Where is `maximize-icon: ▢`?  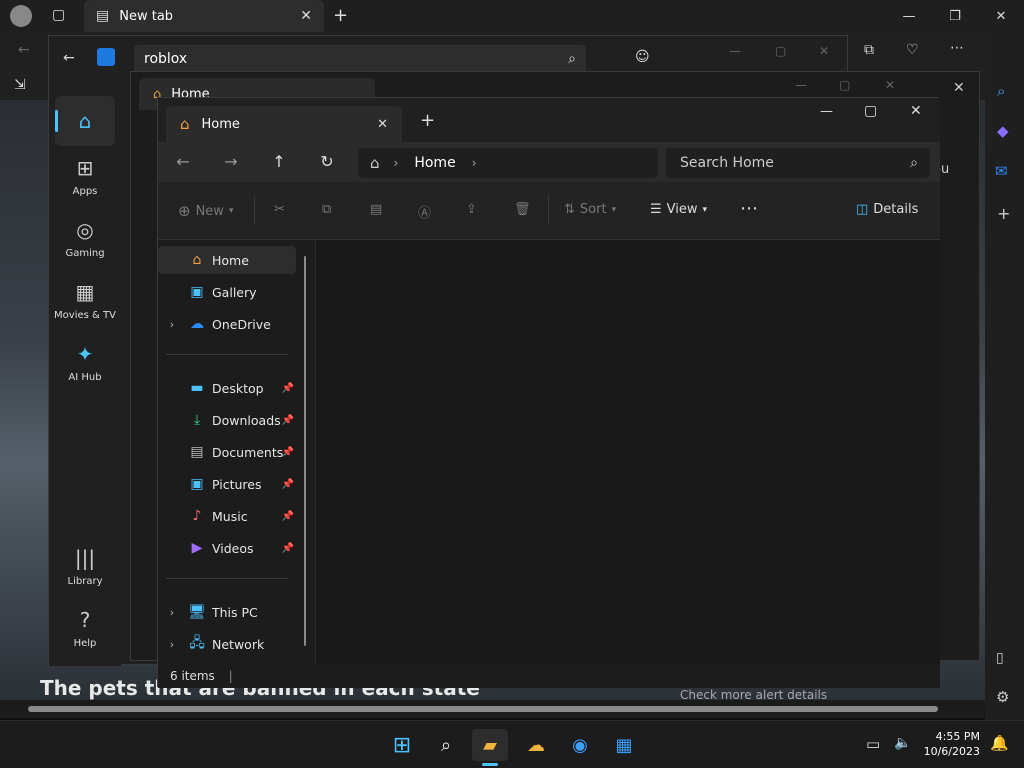 maximize-icon: ▢ is located at coordinates (870, 111).